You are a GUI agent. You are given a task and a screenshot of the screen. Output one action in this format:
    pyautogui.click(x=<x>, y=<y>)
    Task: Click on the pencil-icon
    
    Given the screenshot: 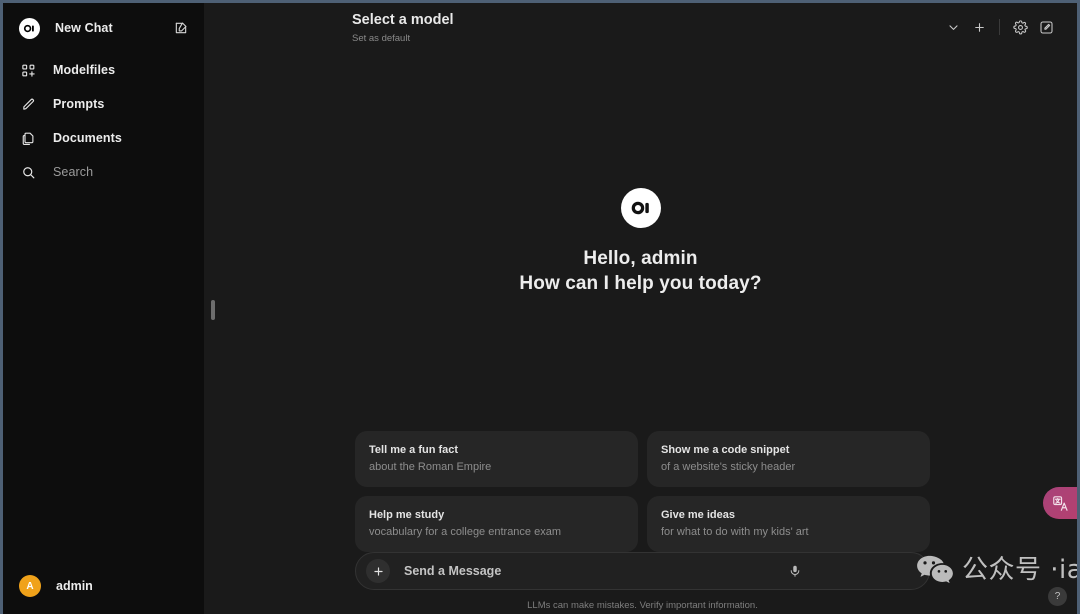 What is the action you would take?
    pyautogui.click(x=28, y=104)
    